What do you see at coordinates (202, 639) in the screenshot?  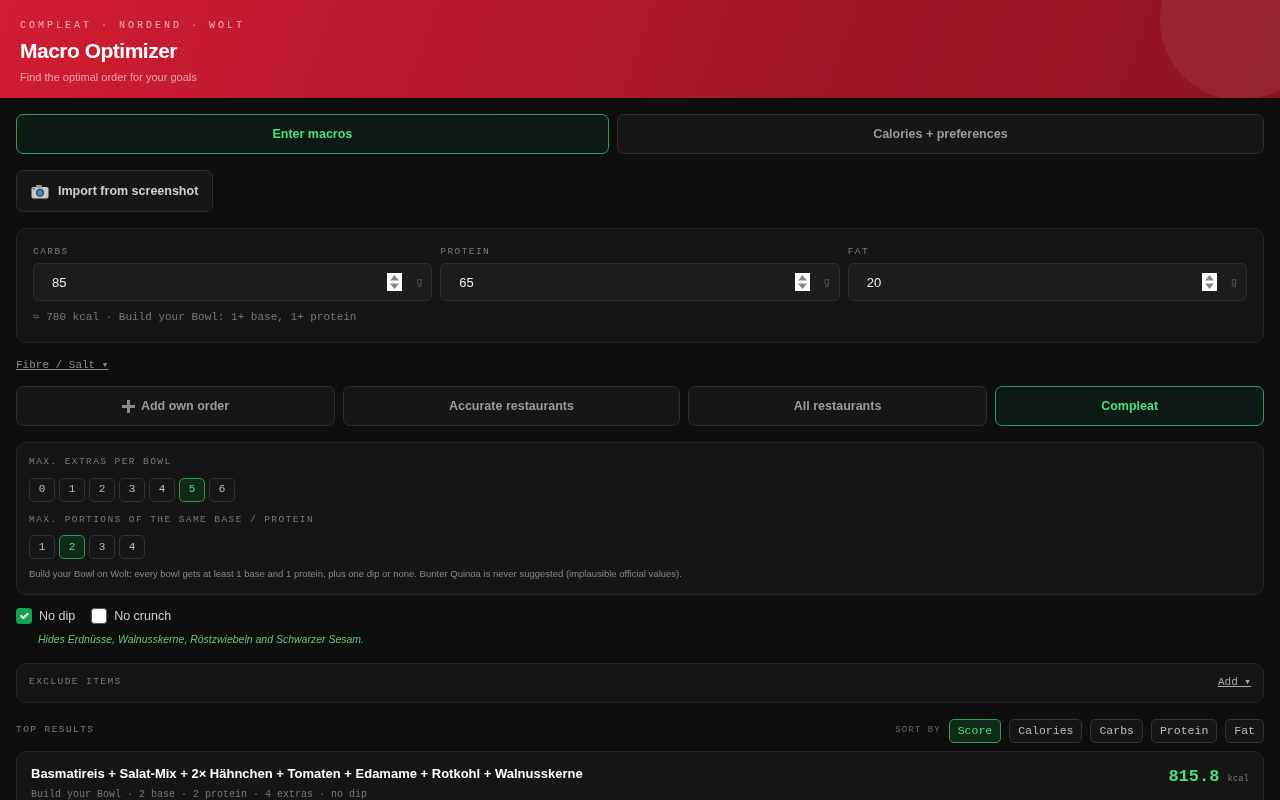 I see `checkbox-hint: Hides Erdnüsse, Walnusskerne, Röstzwiebeln and Schwarzer Sesam.` at bounding box center [202, 639].